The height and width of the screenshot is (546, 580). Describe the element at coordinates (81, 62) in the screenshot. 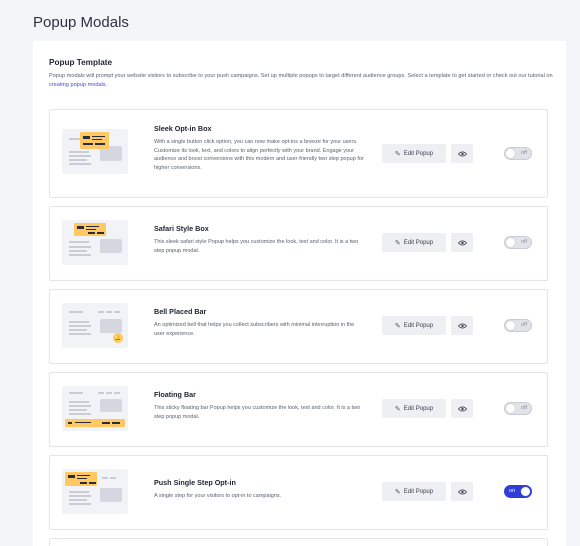

I see `section-title: Popup Template` at that location.